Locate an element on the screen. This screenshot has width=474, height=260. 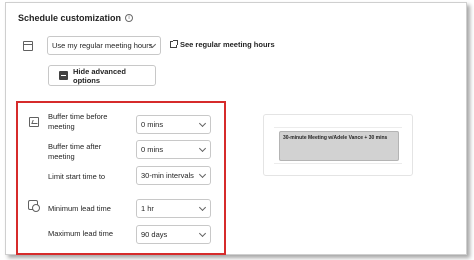
section-title: Schedule customization is located at coordinates (70, 18).